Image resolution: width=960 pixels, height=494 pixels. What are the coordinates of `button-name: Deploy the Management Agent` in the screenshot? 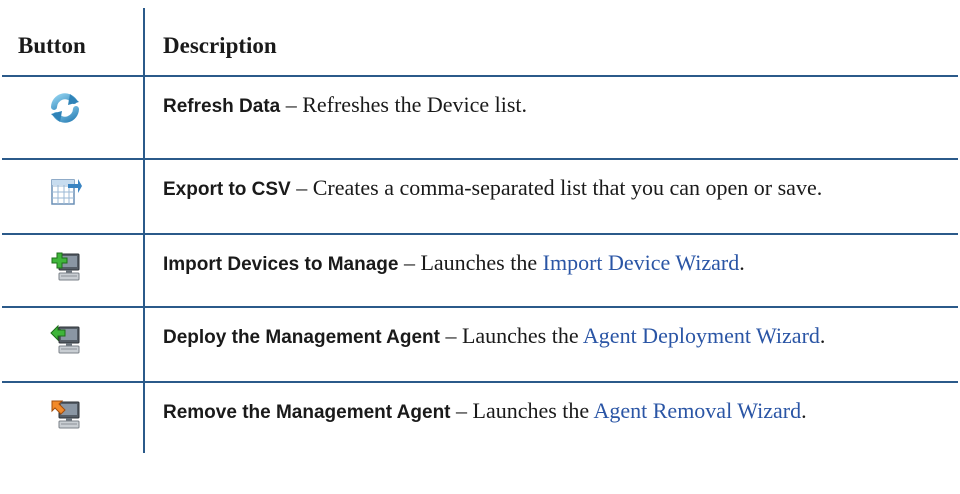 It's located at (301, 337).